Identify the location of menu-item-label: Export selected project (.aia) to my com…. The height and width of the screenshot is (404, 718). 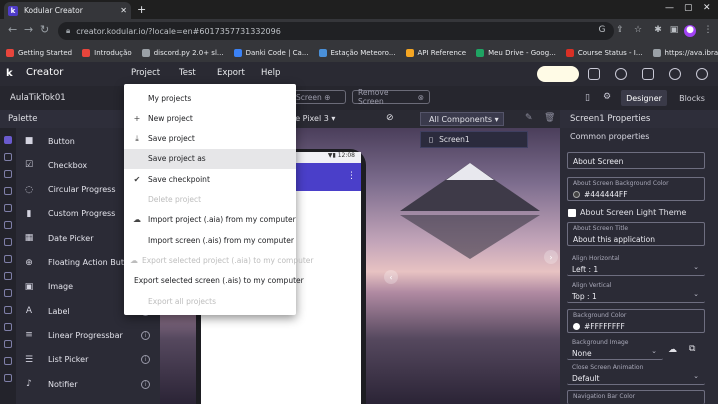
(228, 260).